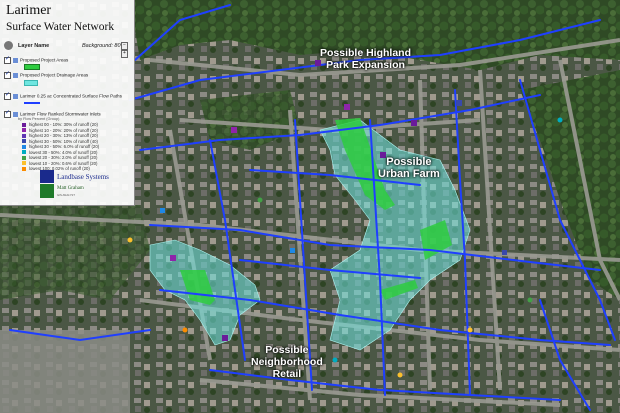 Image resolution: width=620 pixels, height=413 pixels. Describe the element at coordinates (409, 168) in the screenshot. I see `label-urban-farm: Possible Urban Farm` at that location.